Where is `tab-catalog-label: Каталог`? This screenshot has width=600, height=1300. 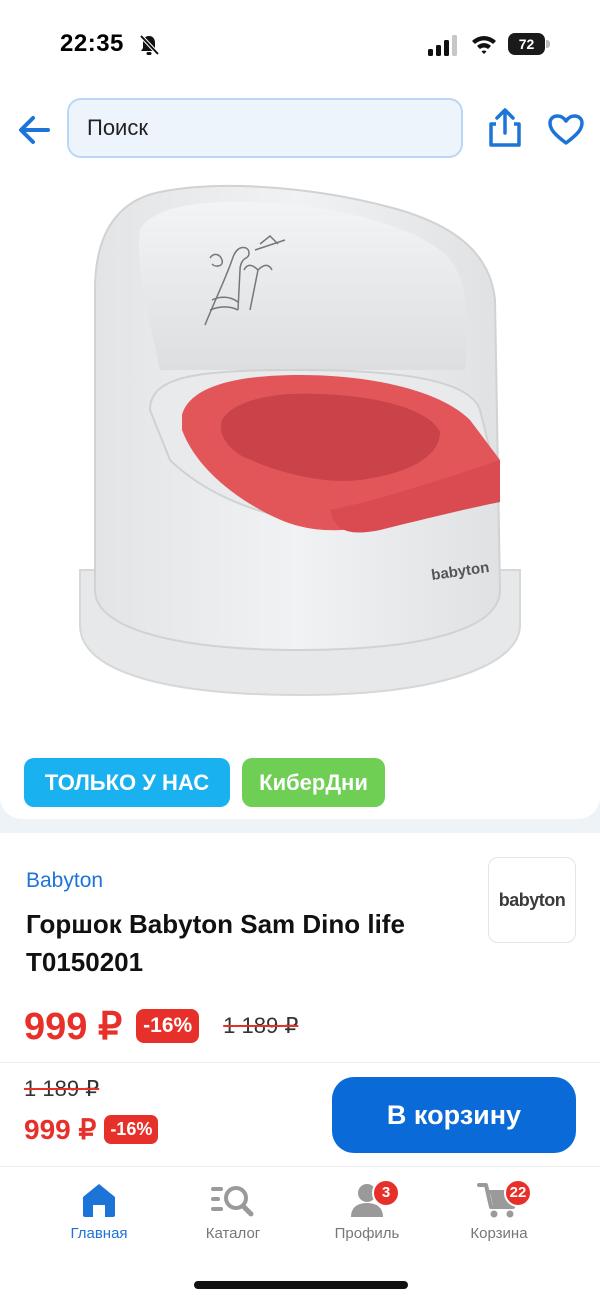 tab-catalog-label: Каталог is located at coordinates (233, 1233).